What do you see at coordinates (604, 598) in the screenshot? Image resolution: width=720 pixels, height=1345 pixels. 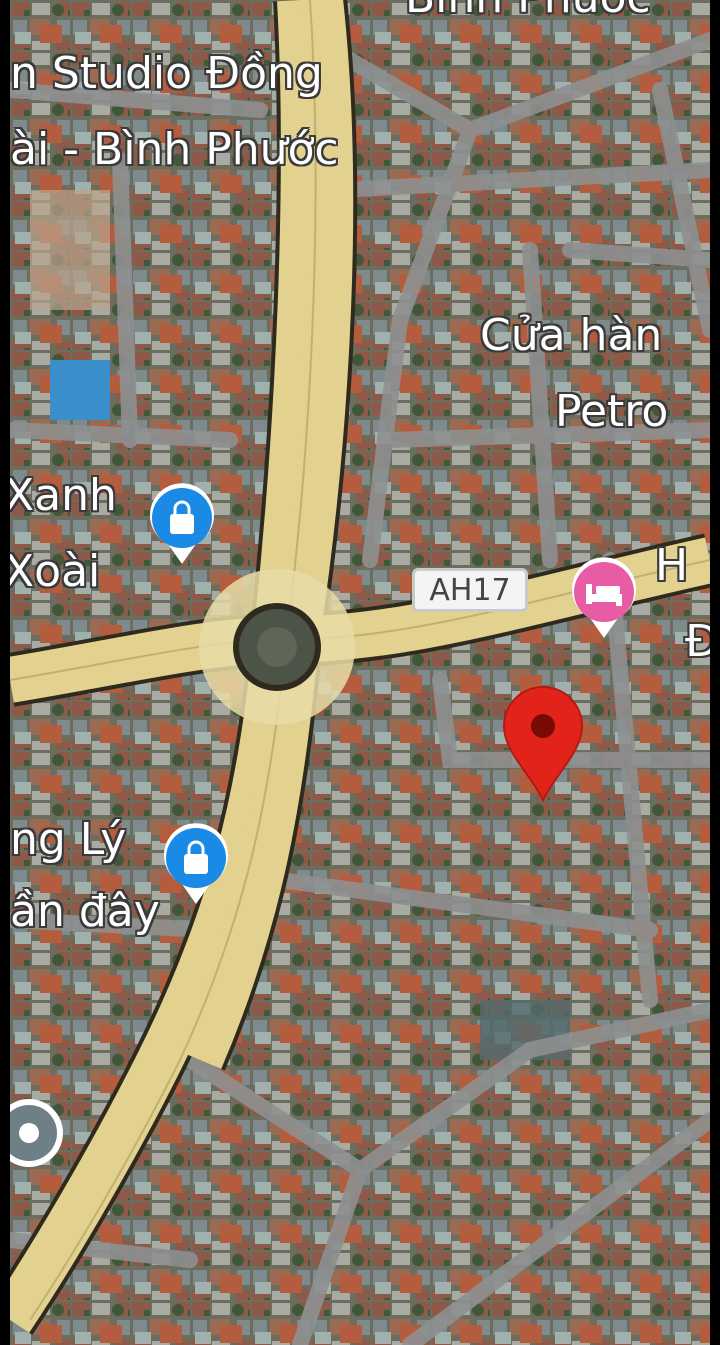 I see `bed-icon` at bounding box center [604, 598].